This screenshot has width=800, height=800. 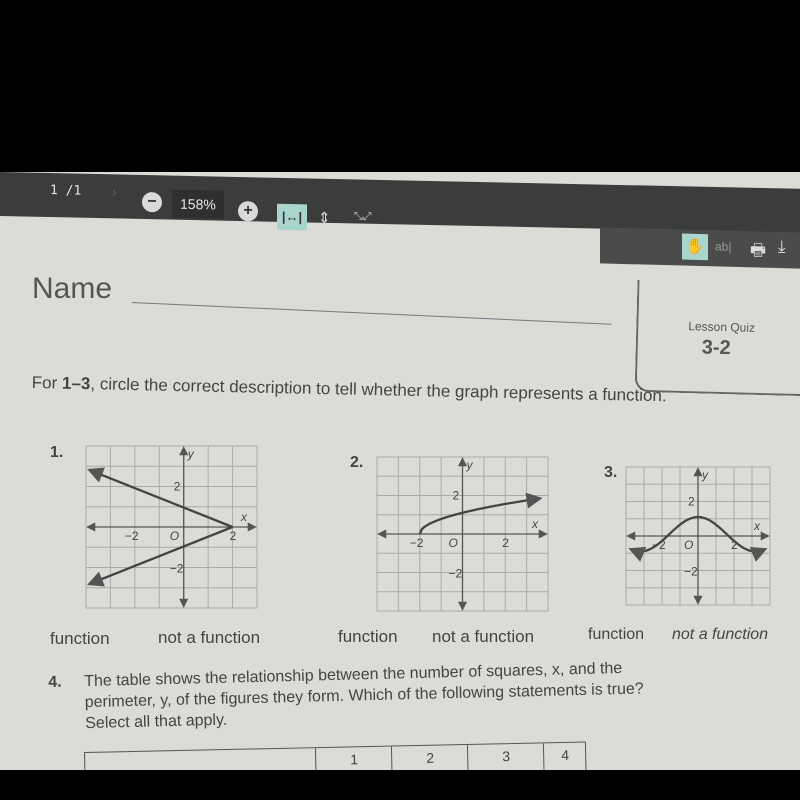 I want to click on lesson-quiz-number: 3-2, so click(x=716, y=348).